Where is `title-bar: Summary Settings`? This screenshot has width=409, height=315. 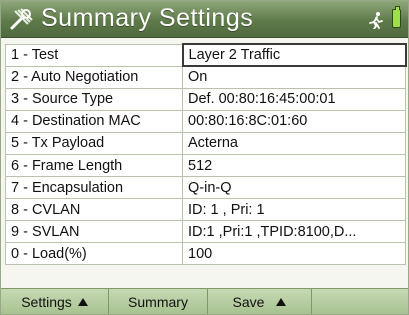
title-bar: Summary Settings is located at coordinates (204, 19).